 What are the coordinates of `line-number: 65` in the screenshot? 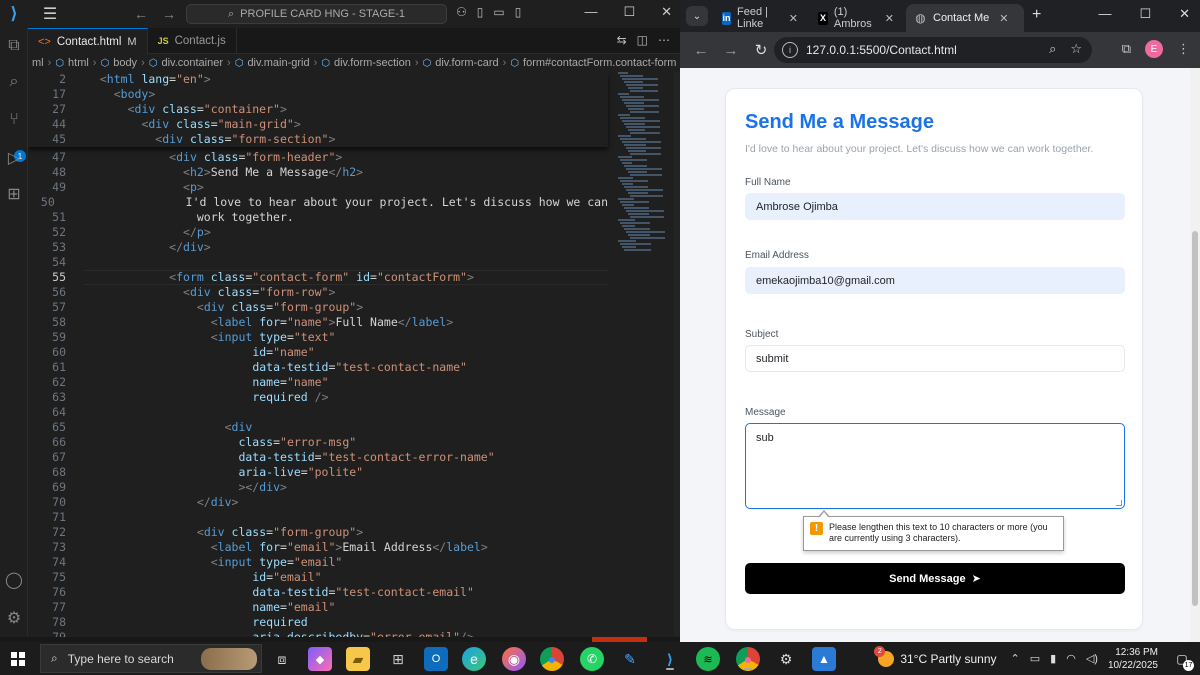 It's located at (47, 427).